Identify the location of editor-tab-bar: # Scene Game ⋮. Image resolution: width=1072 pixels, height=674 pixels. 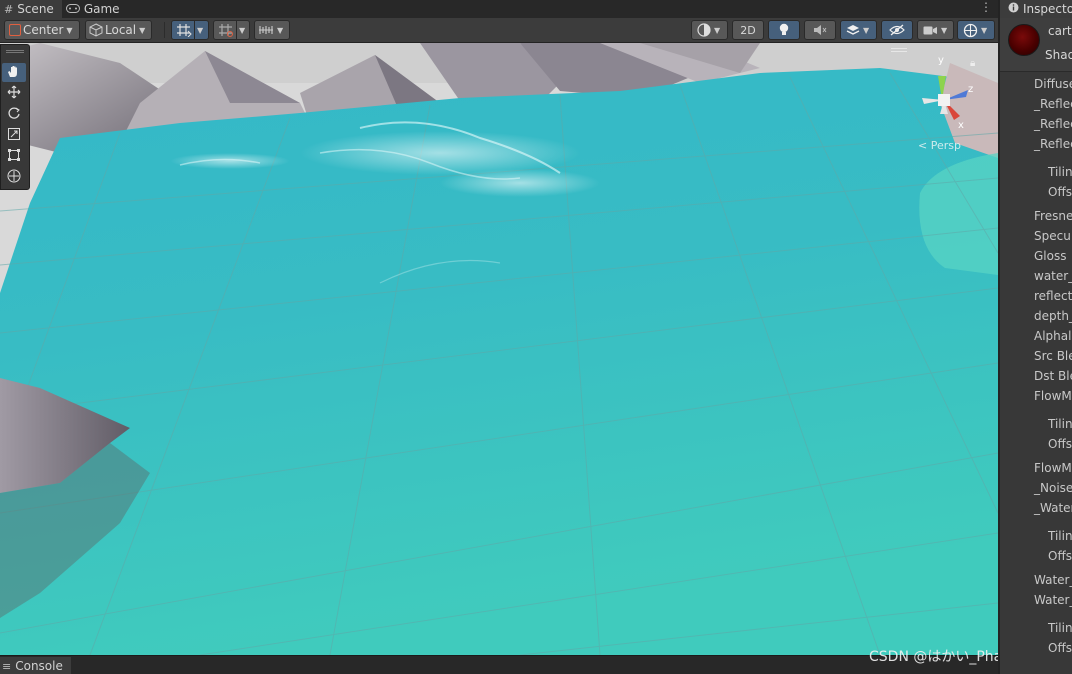
(499, 9).